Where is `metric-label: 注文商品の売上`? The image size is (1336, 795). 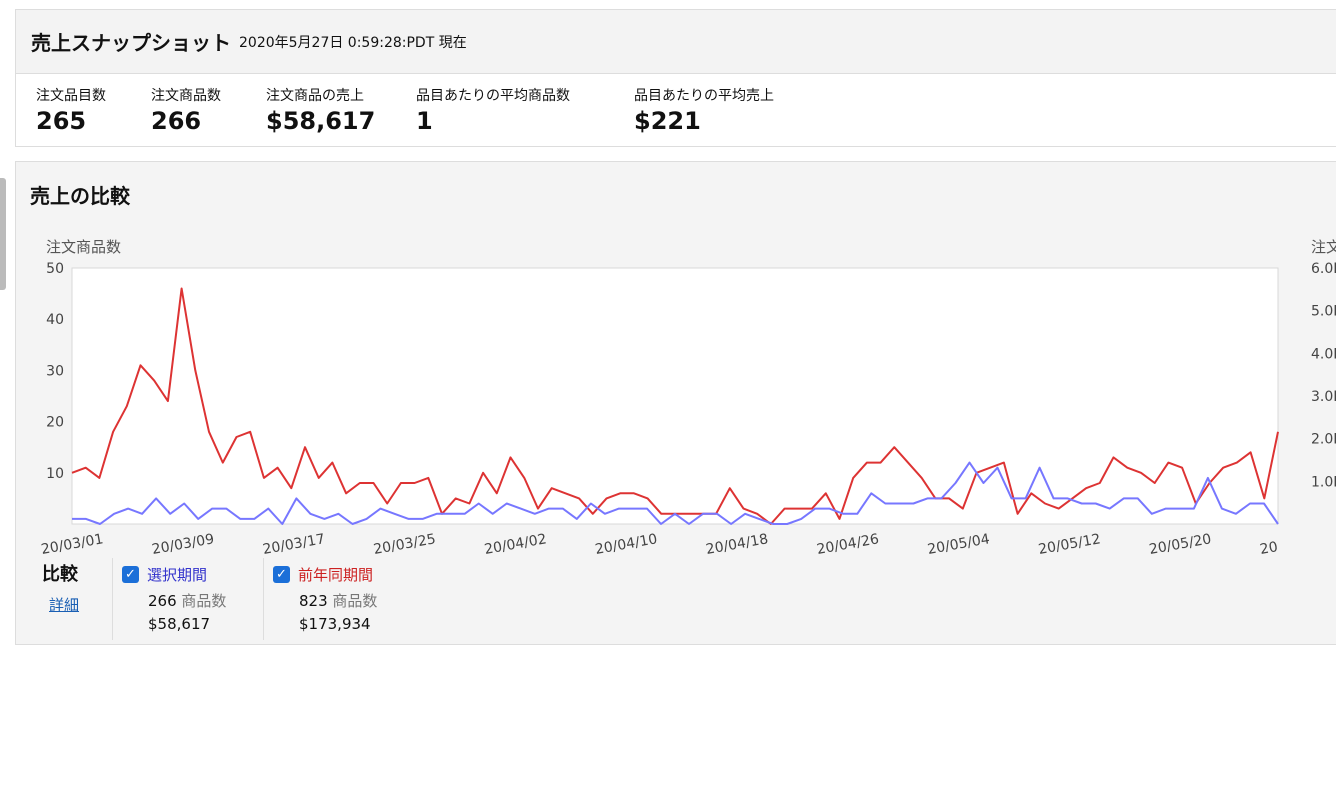 metric-label: 注文商品の売上 is located at coordinates (315, 96).